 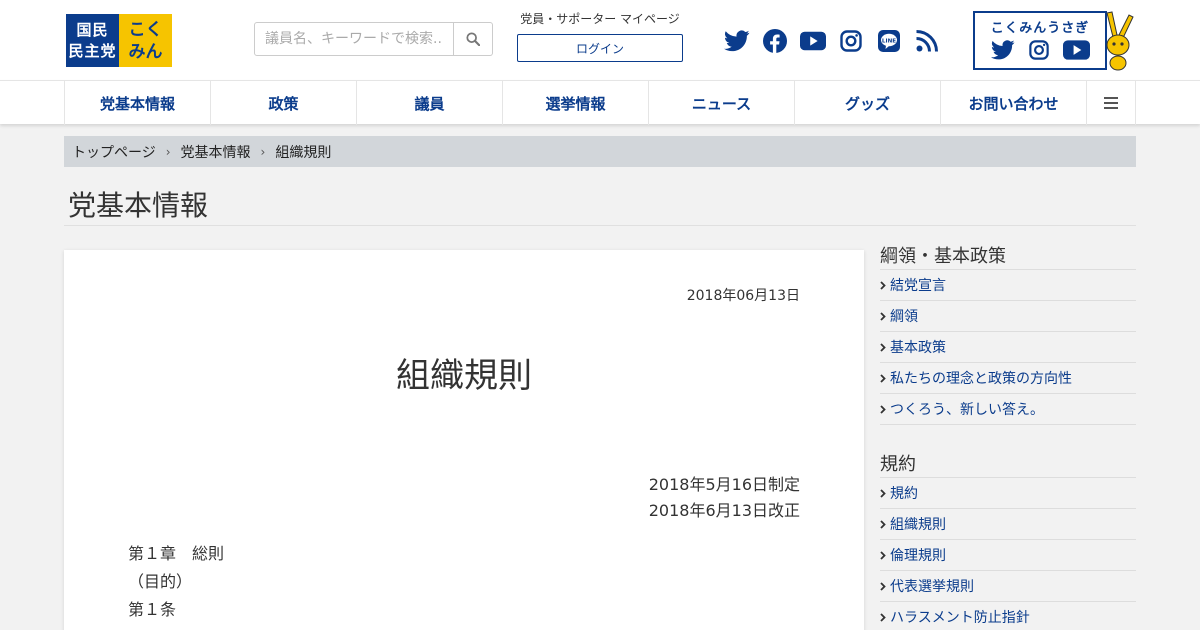 I want to click on article-body: 第１章 総則 （目的） 第１条, so click(x=176, y=584).